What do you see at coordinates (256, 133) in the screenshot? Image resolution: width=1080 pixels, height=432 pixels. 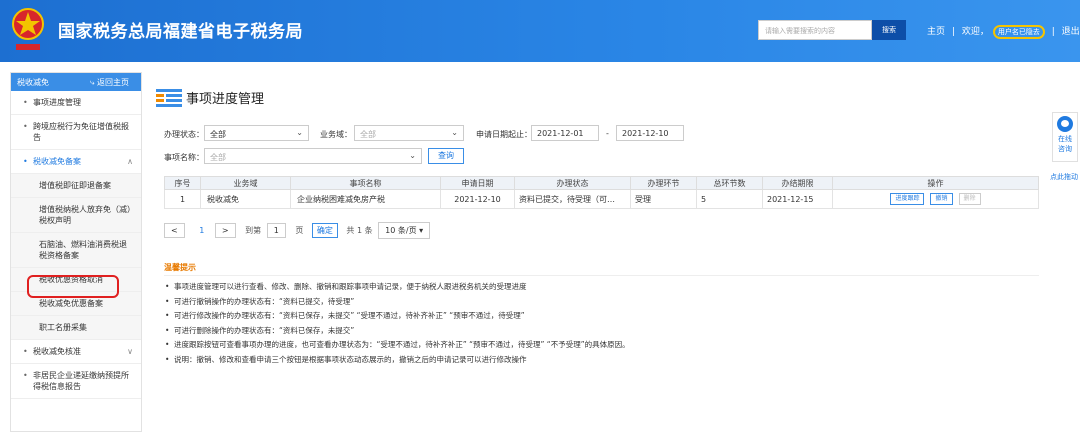 I see `status-select: 全部 ⌄` at bounding box center [256, 133].